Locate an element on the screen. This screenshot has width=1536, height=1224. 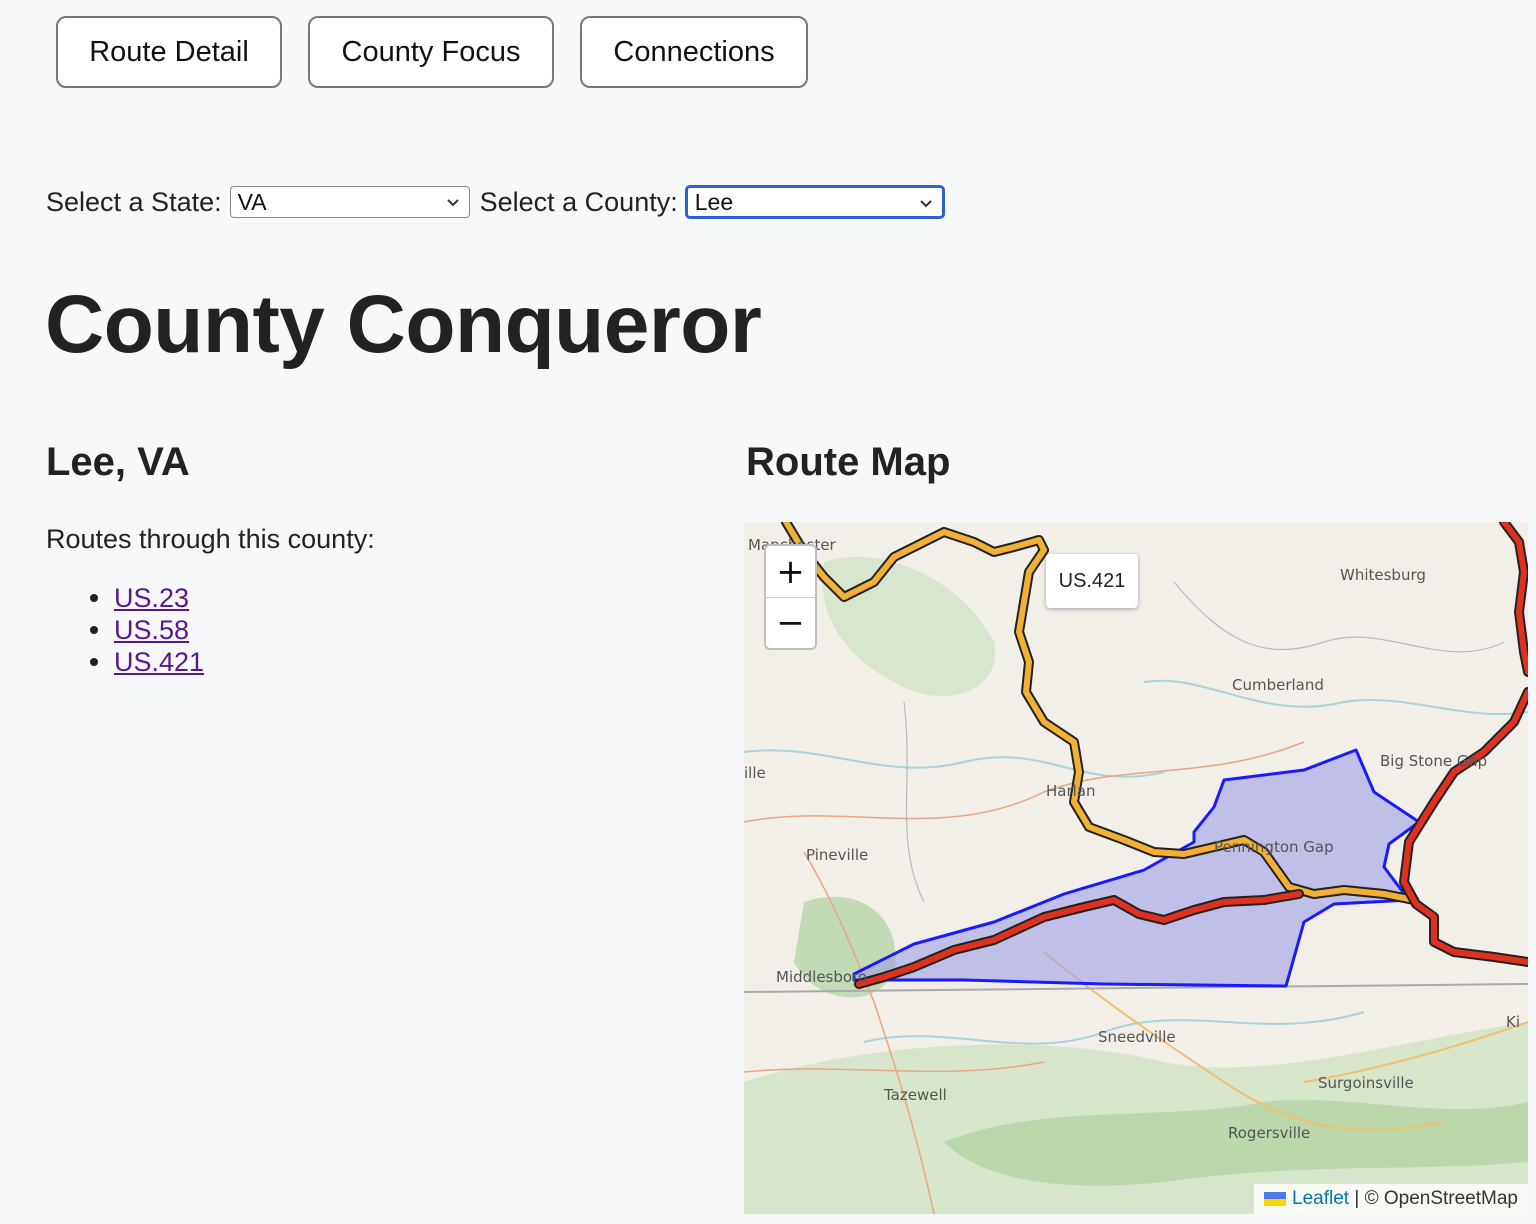
county-select-label: Select a County: is located at coordinates (578, 201).